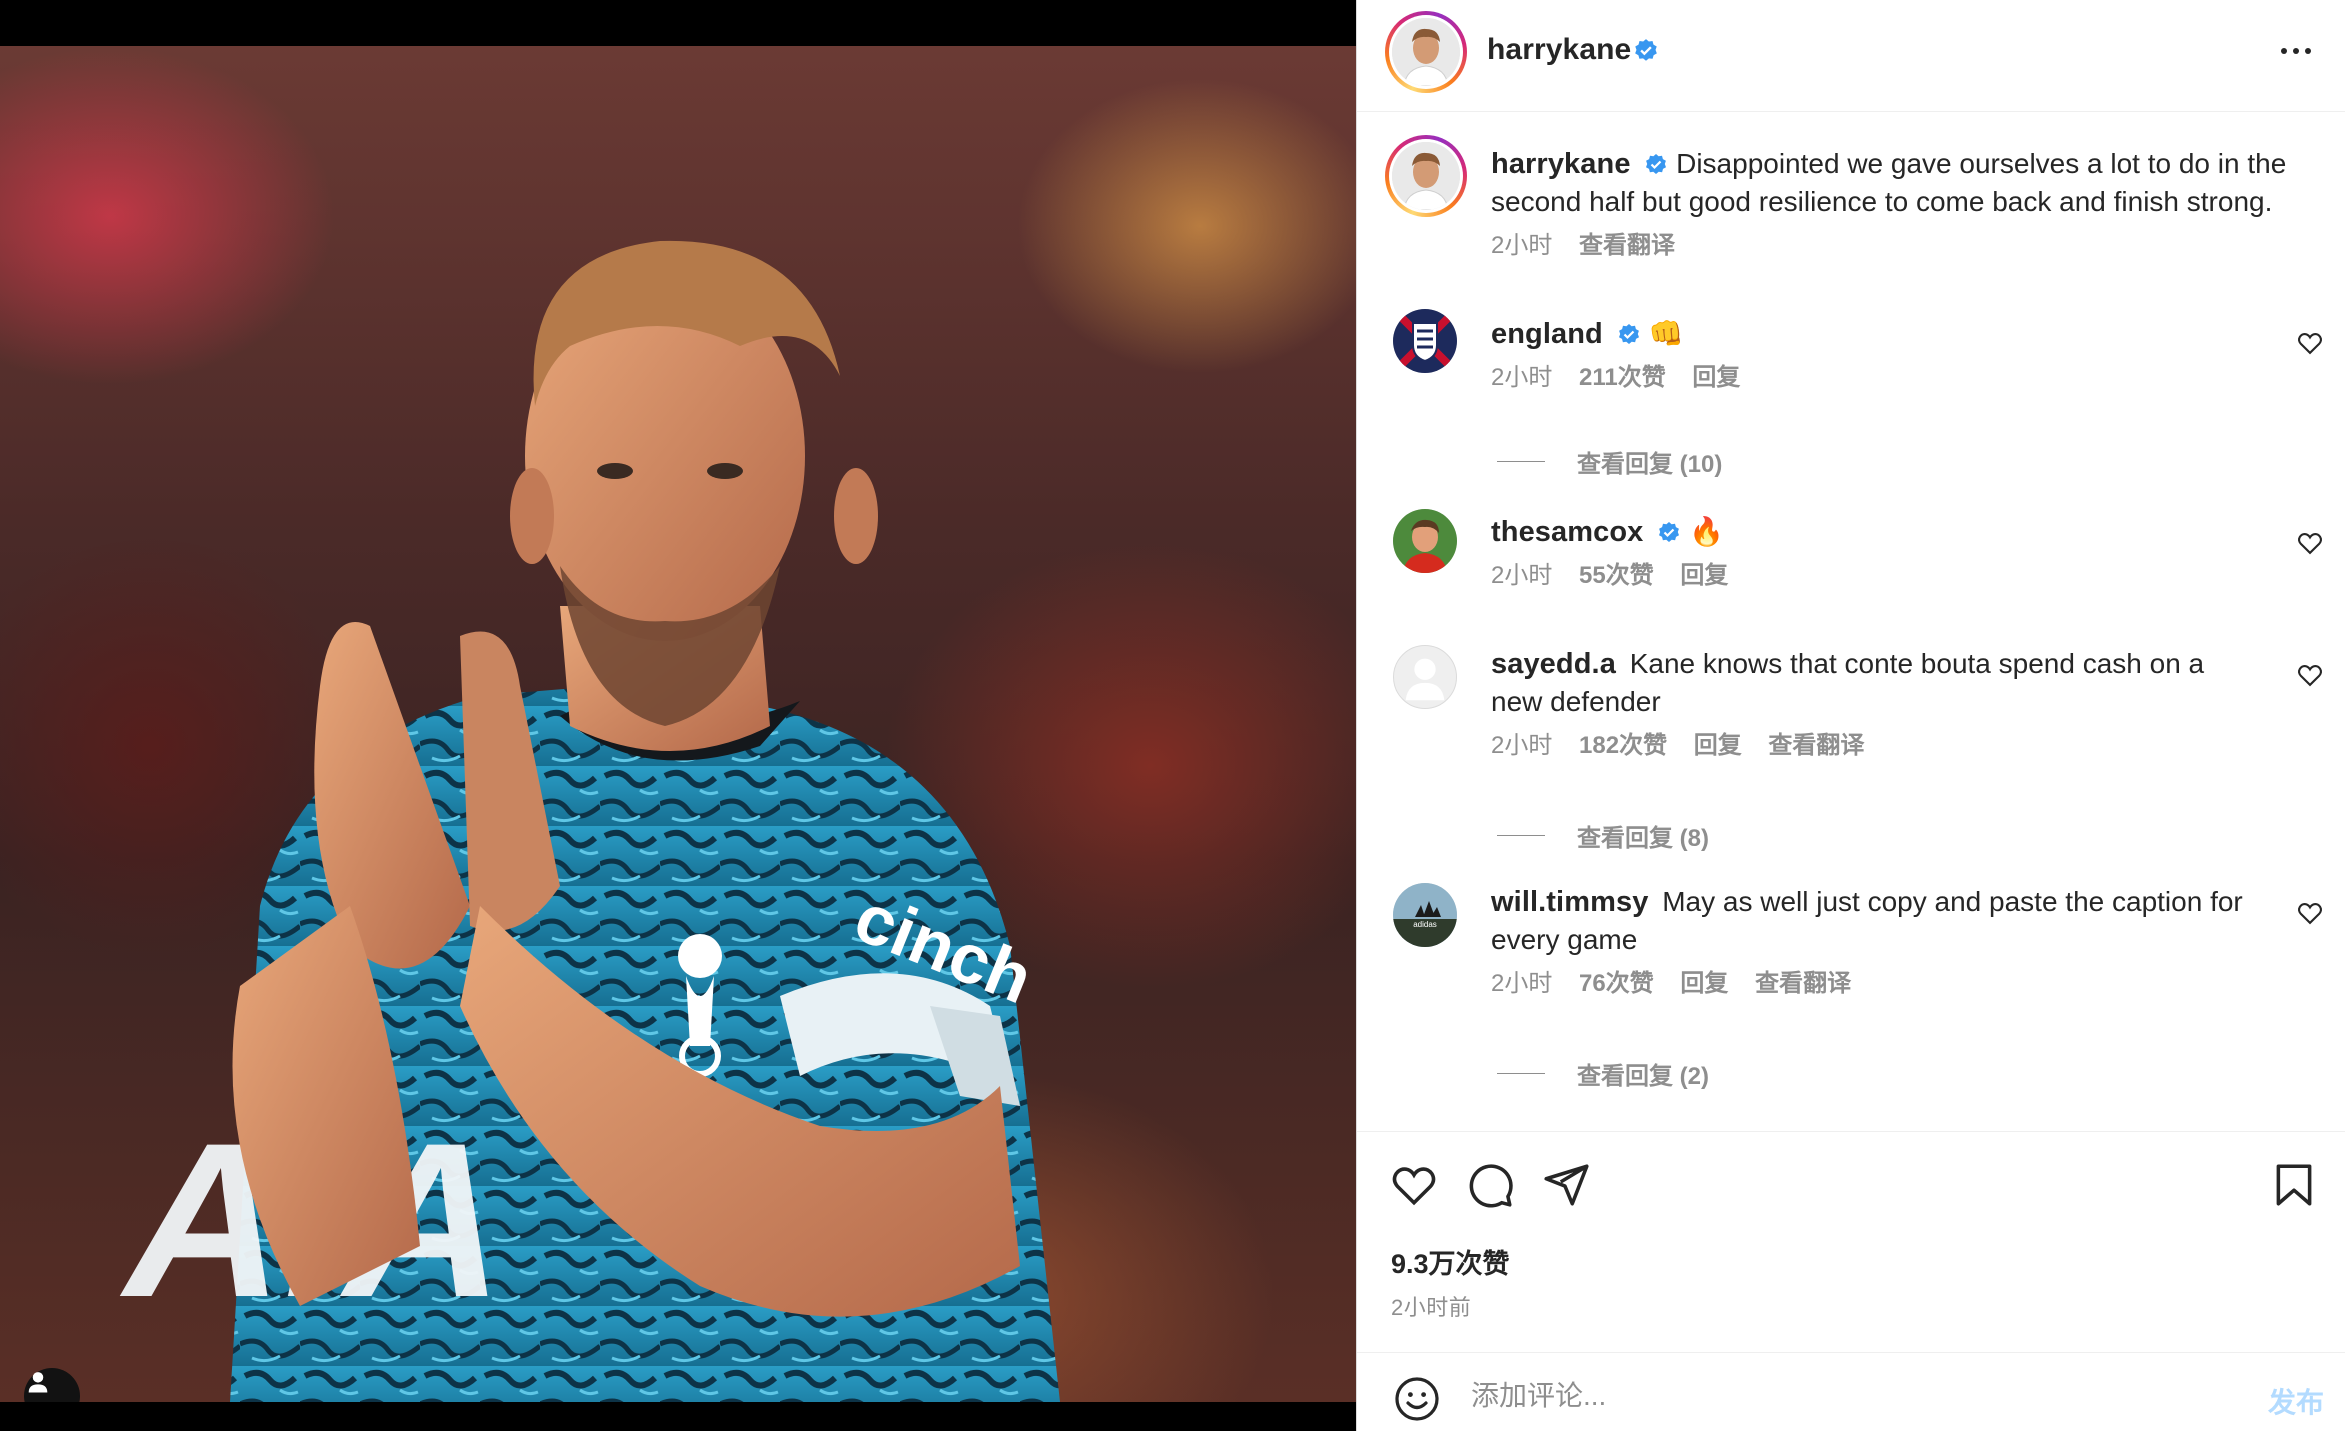  I want to click on caption-author-avatar, so click(1426, 176).